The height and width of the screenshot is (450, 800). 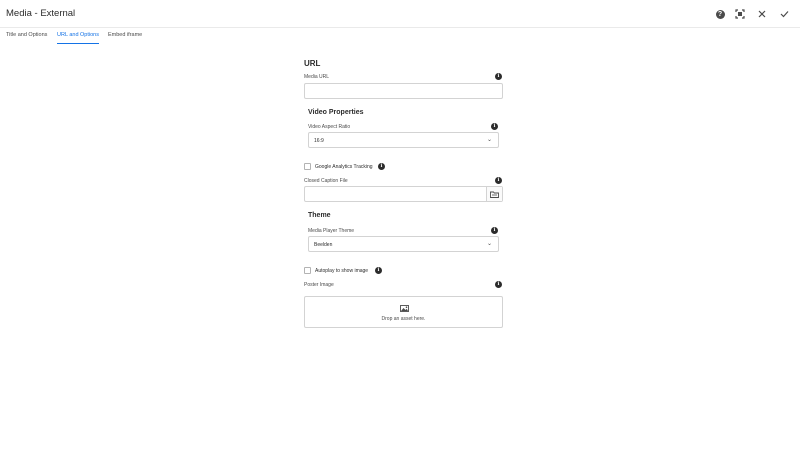 What do you see at coordinates (125, 38) in the screenshot?
I see `tab-embed-iframe: Embed iframe` at bounding box center [125, 38].